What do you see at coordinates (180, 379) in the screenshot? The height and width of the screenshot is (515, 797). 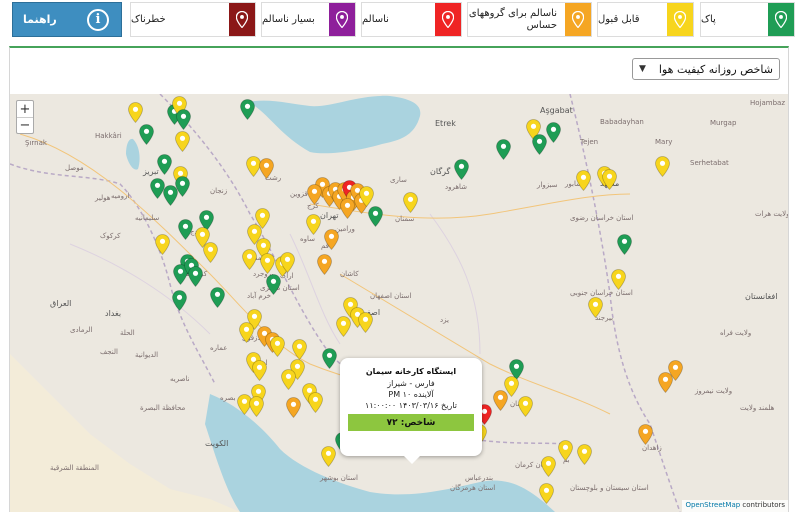 I see `place-label: ناصریه` at bounding box center [180, 379].